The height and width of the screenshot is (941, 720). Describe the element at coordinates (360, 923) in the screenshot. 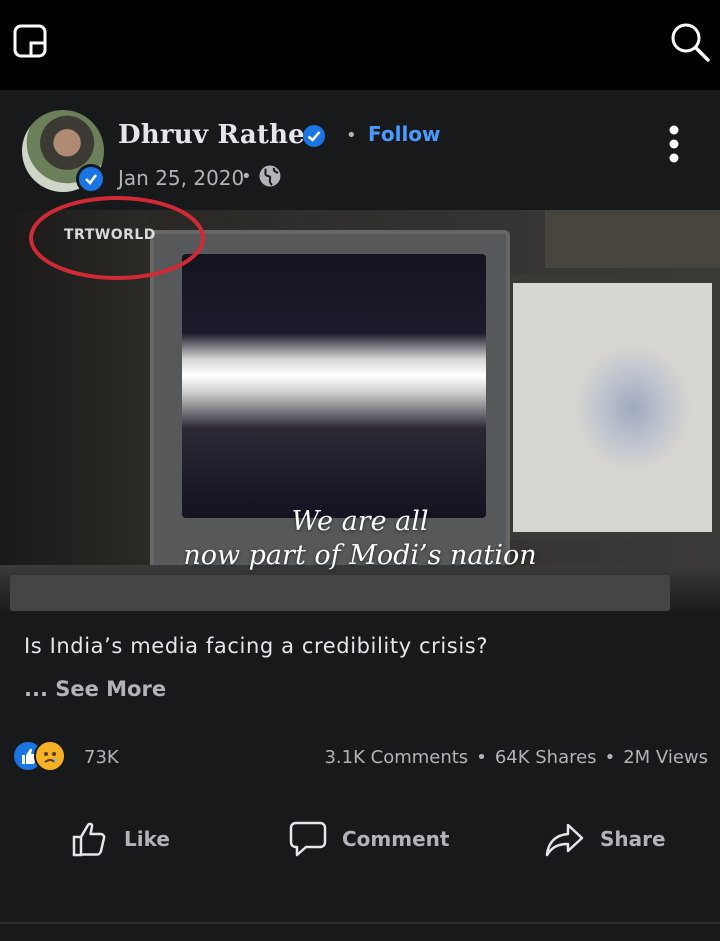

I see `divider` at that location.